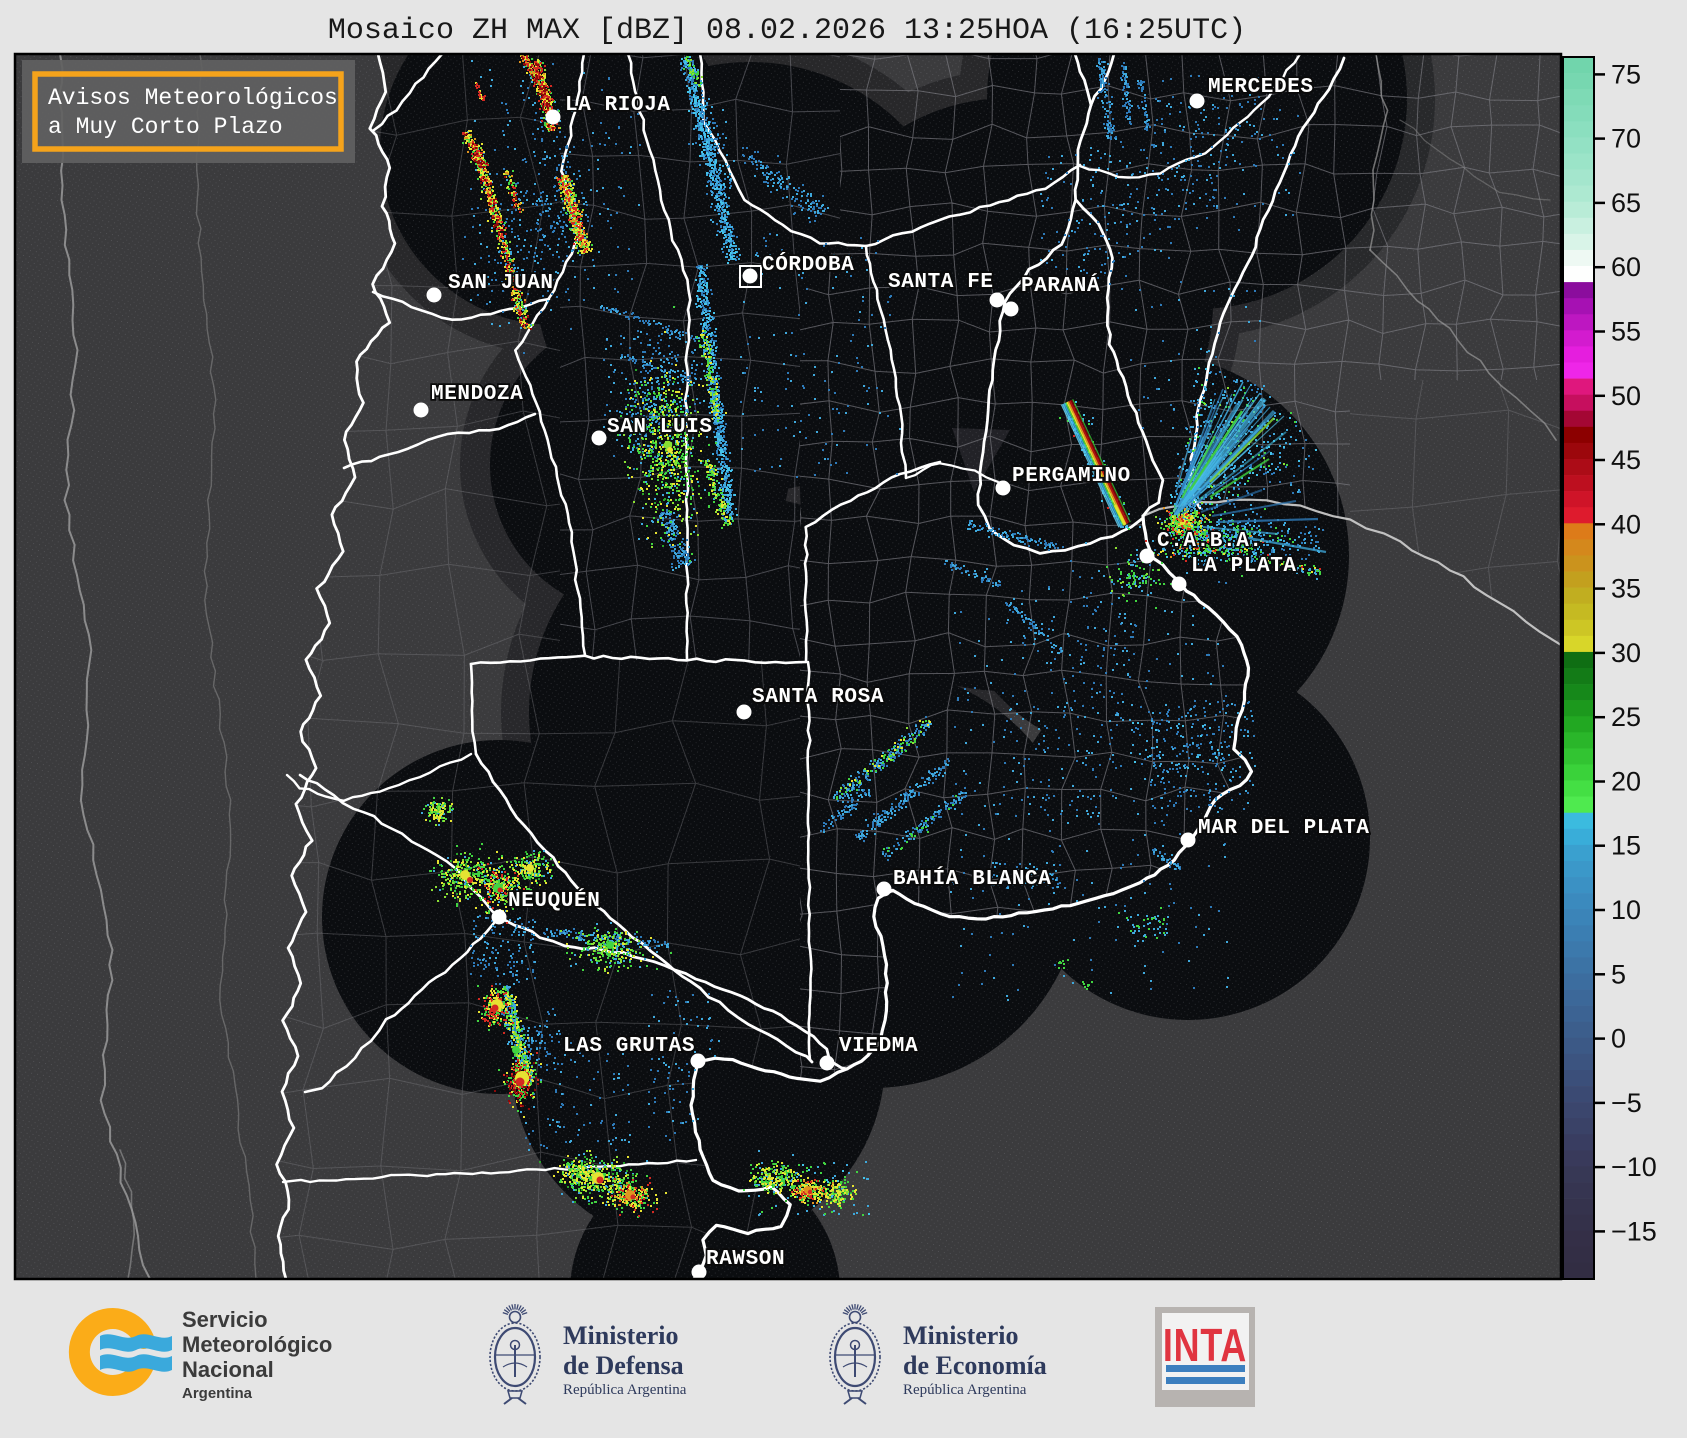 The image size is (1687, 1438). What do you see at coordinates (1626, 396) in the screenshot?
I see `svg-text: 50` at bounding box center [1626, 396].